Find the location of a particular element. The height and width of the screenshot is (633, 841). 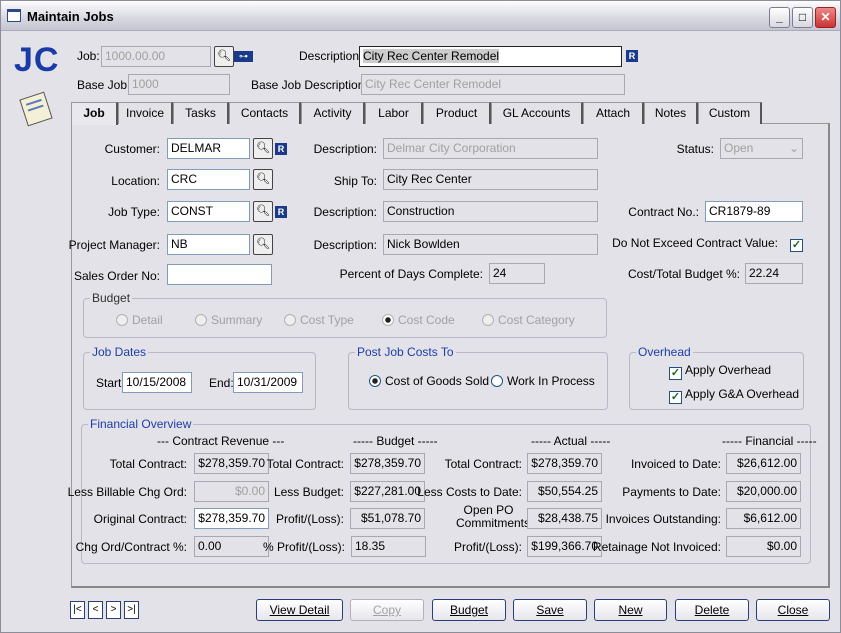

budget-radio-cost-category: Cost Category is located at coordinates (528, 320).